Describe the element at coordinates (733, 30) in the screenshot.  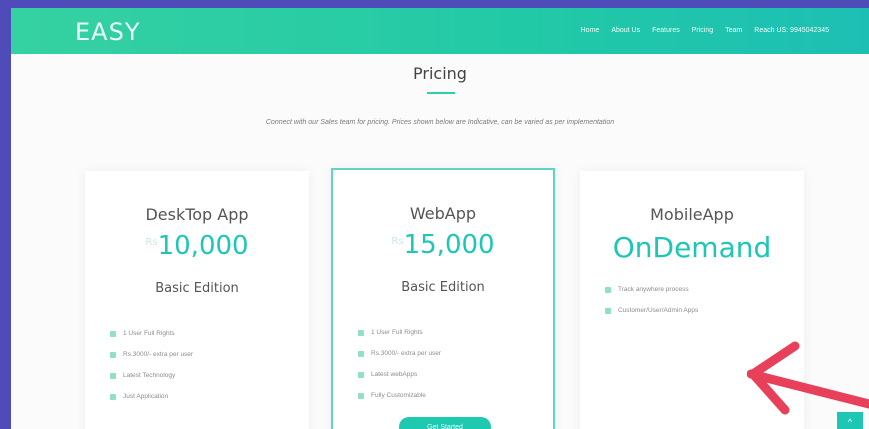
I see `nav-item-team: Team` at that location.